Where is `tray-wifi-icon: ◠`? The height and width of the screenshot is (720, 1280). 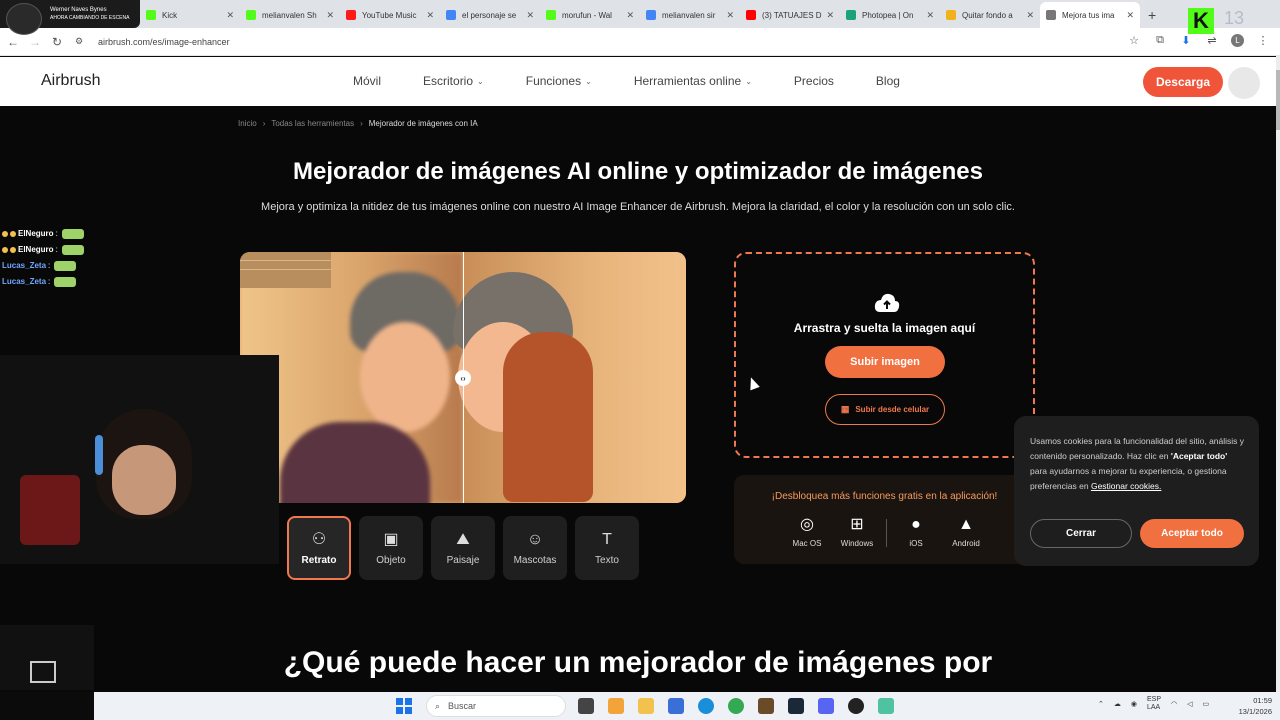
tray-wifi-icon: ◠ is located at coordinates (1174, 704).